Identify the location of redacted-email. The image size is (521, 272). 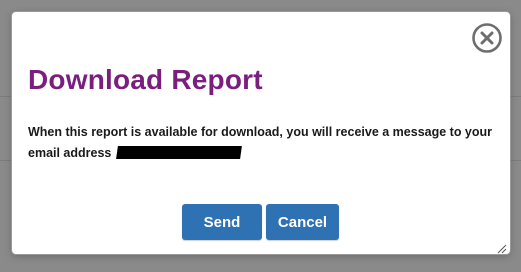
(178, 152).